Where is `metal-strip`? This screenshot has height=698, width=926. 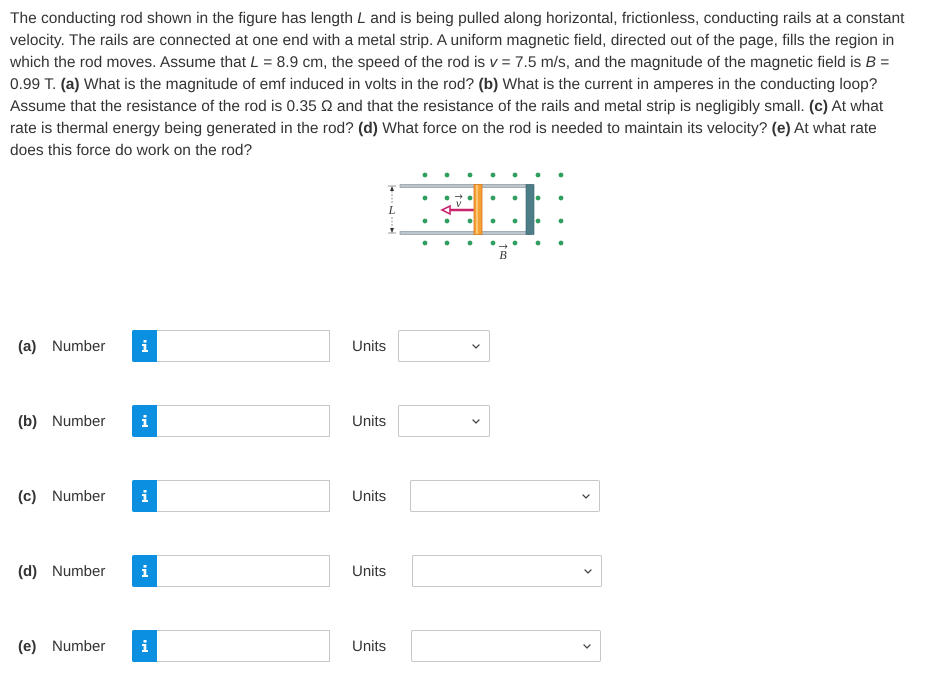
metal-strip is located at coordinates (530, 209).